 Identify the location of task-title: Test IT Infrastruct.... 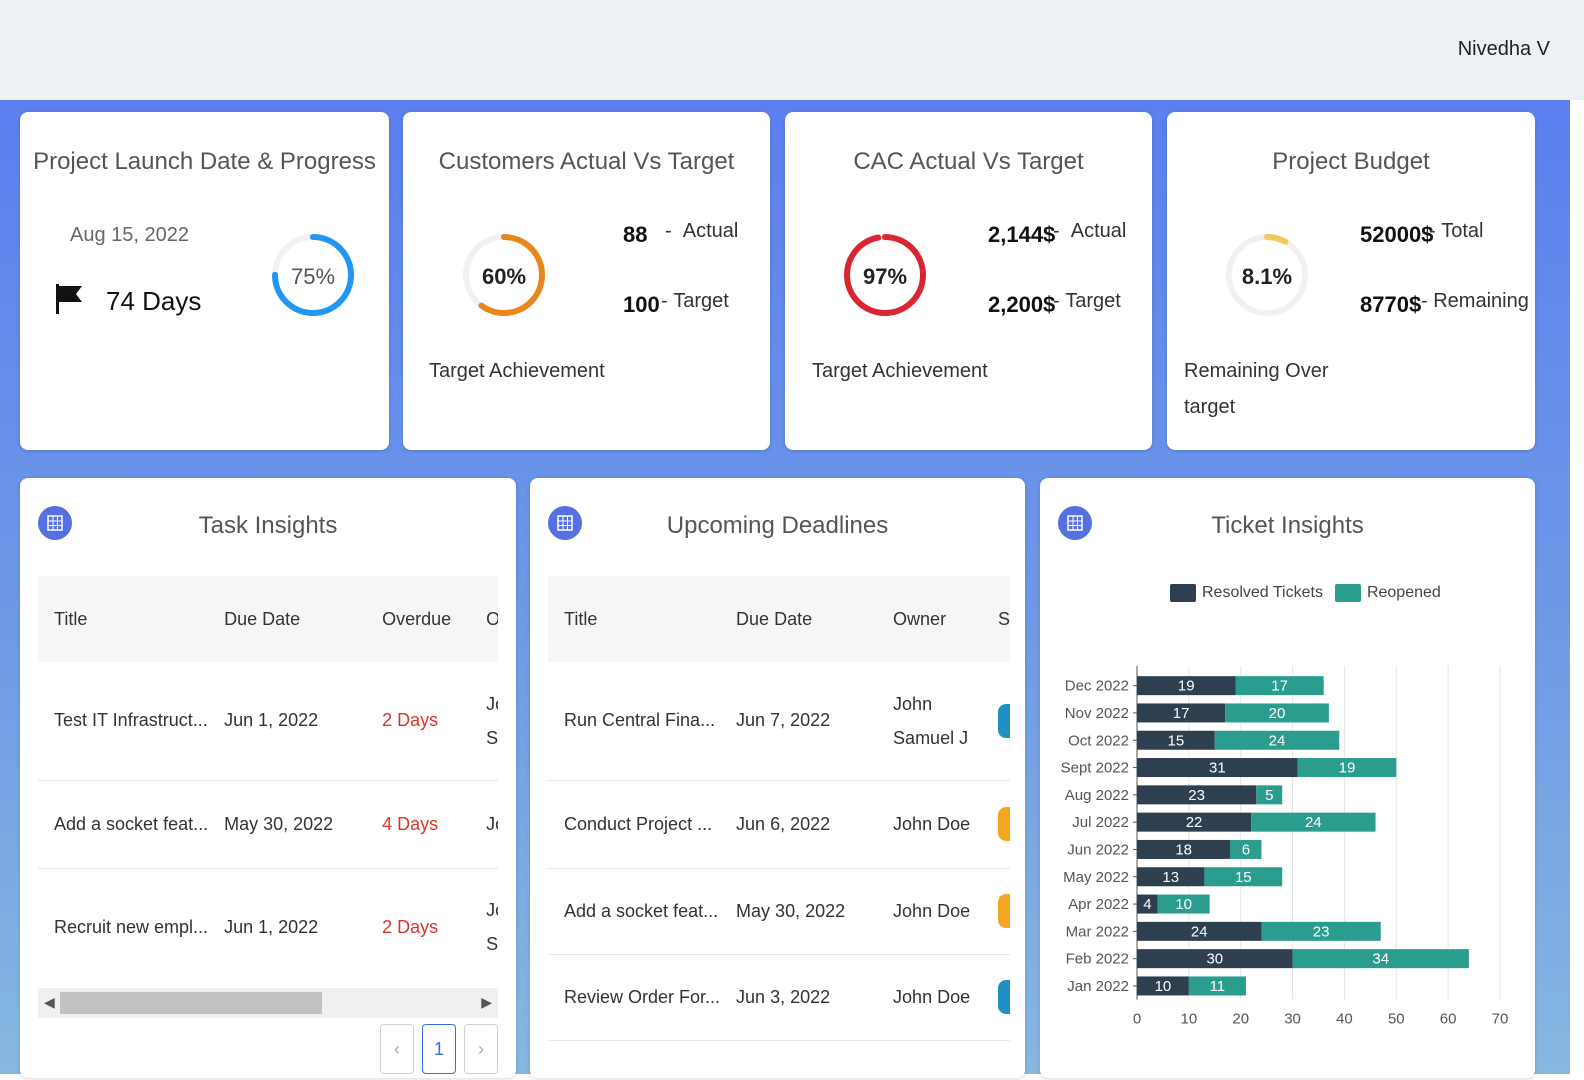
(123, 721).